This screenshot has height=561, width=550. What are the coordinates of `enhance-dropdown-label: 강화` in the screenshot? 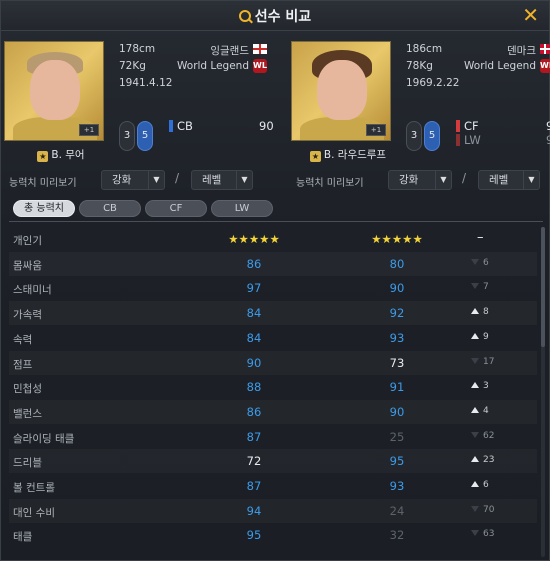 It's located at (122, 180).